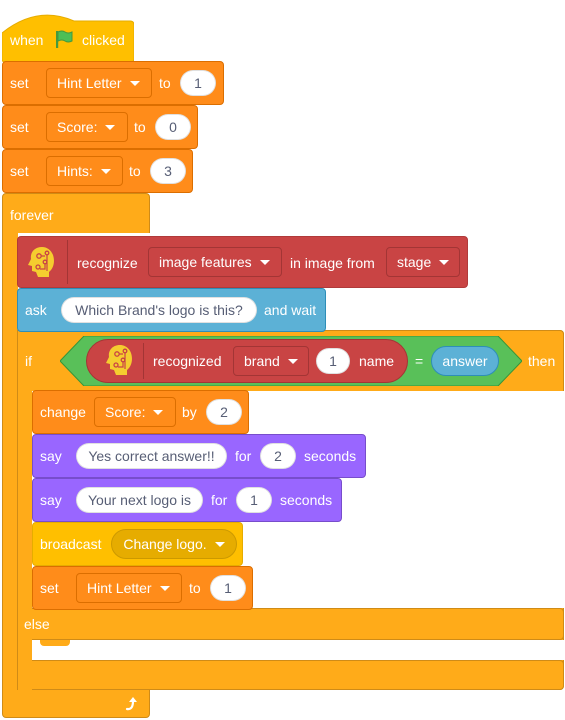 The height and width of the screenshot is (720, 565). I want to click on question-input: Which Brand's logo is this?, so click(159, 310).